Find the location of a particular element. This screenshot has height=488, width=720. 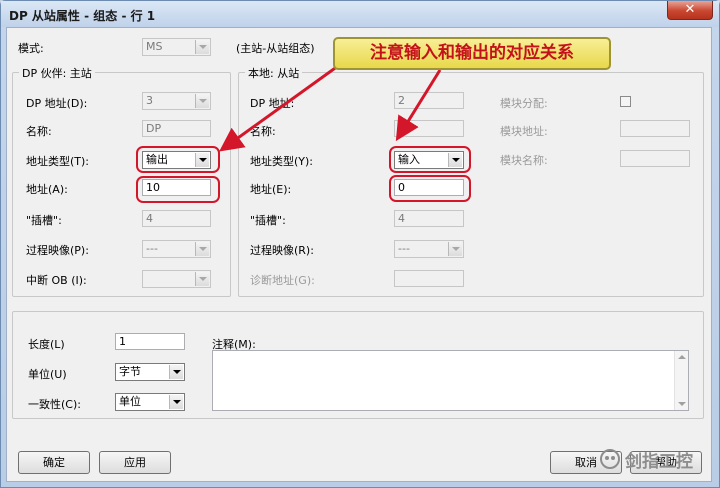

local-slot-field: 4 is located at coordinates (429, 218).